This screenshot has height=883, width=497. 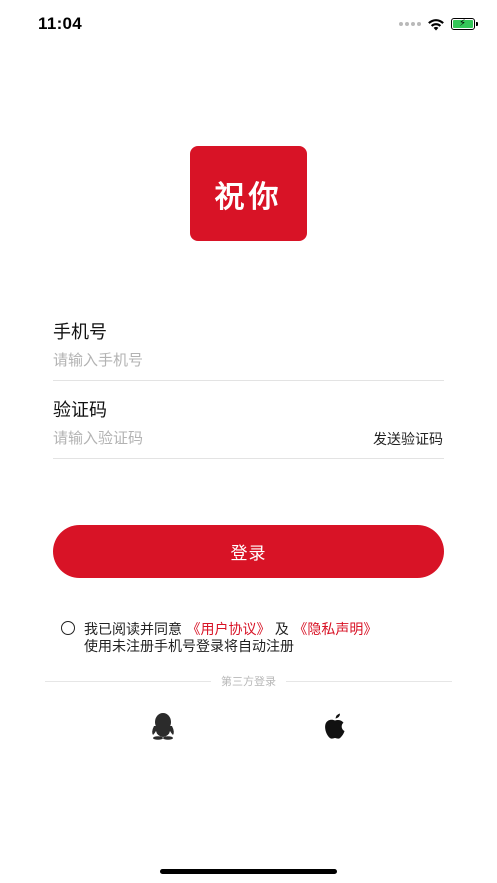 What do you see at coordinates (189, 647) in the screenshot?
I see `auto-register-note: 使用未注册手机号登录将自动注册` at bounding box center [189, 647].